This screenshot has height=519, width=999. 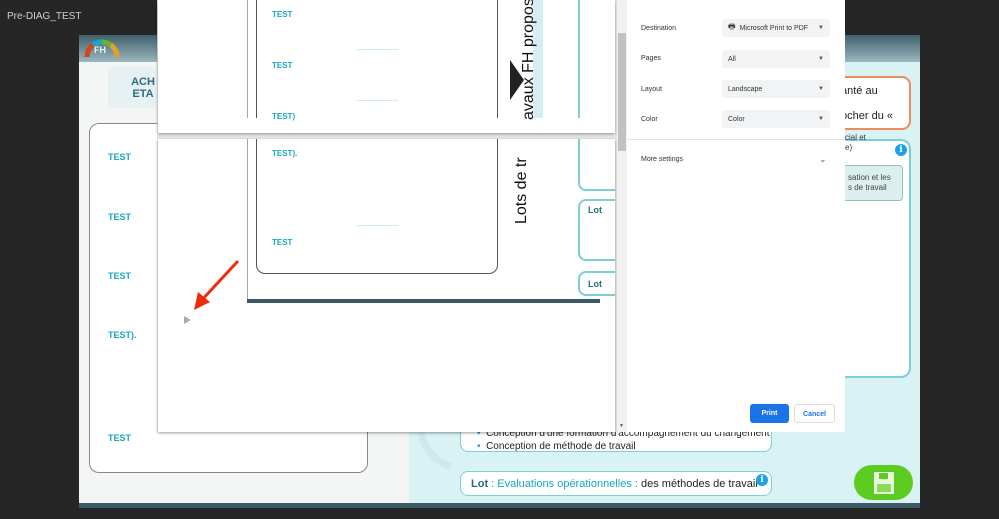 I want to click on lot-bullet: • Conception de méthode de travail, so click(x=556, y=446).